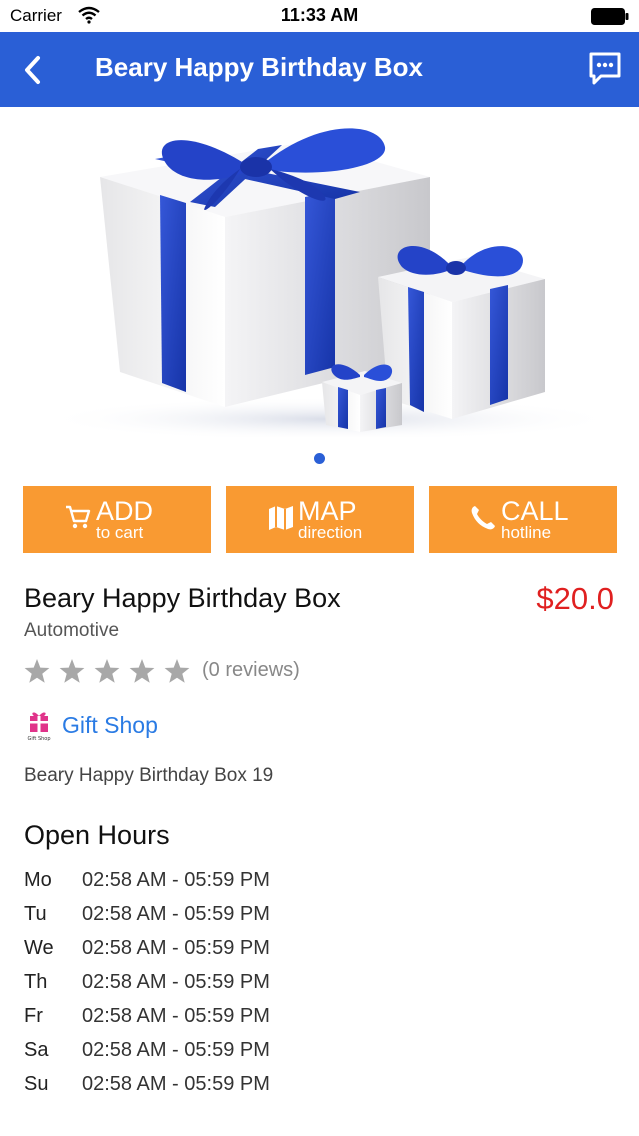 The width and height of the screenshot is (639, 1136). I want to click on shop-logo-caption: Gift Shop, so click(38, 739).